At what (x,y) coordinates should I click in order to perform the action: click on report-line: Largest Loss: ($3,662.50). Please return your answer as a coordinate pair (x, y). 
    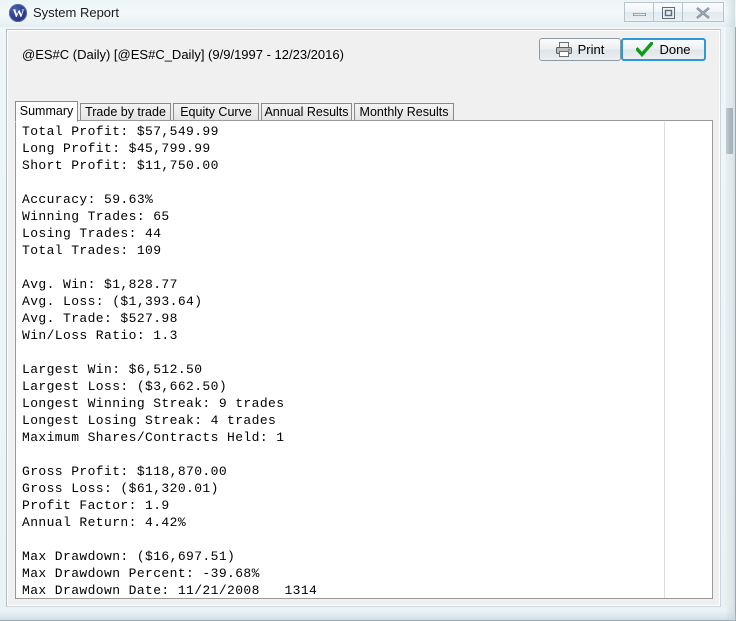
    Looking at the image, I should click on (125, 386).